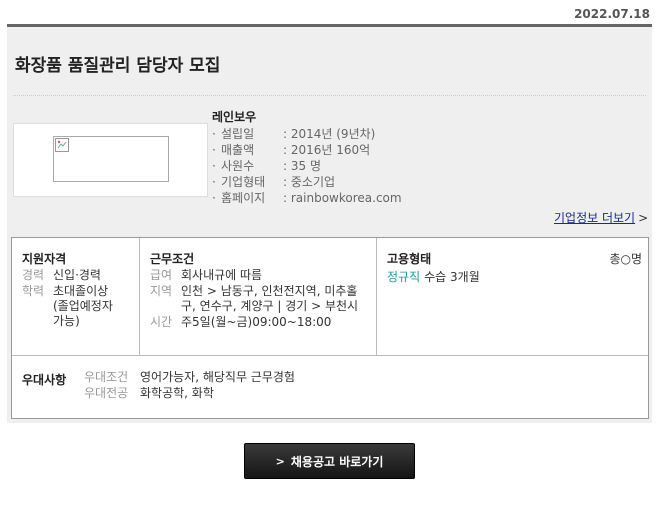 The height and width of the screenshot is (521, 658). Describe the element at coordinates (61, 275) in the screenshot. I see `qualification-row: 경력 신입·경력` at that location.